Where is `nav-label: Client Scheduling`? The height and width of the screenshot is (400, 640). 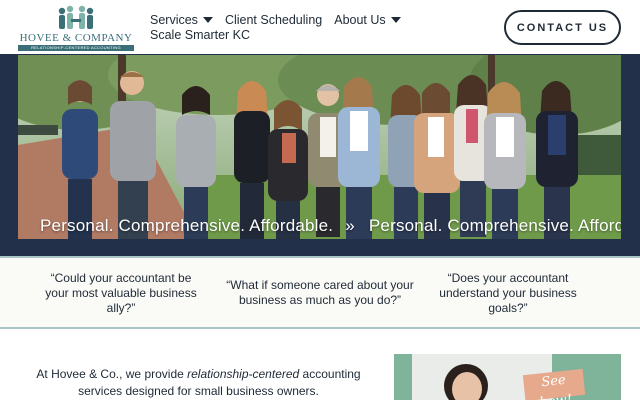
nav-label: Client Scheduling is located at coordinates (273, 19).